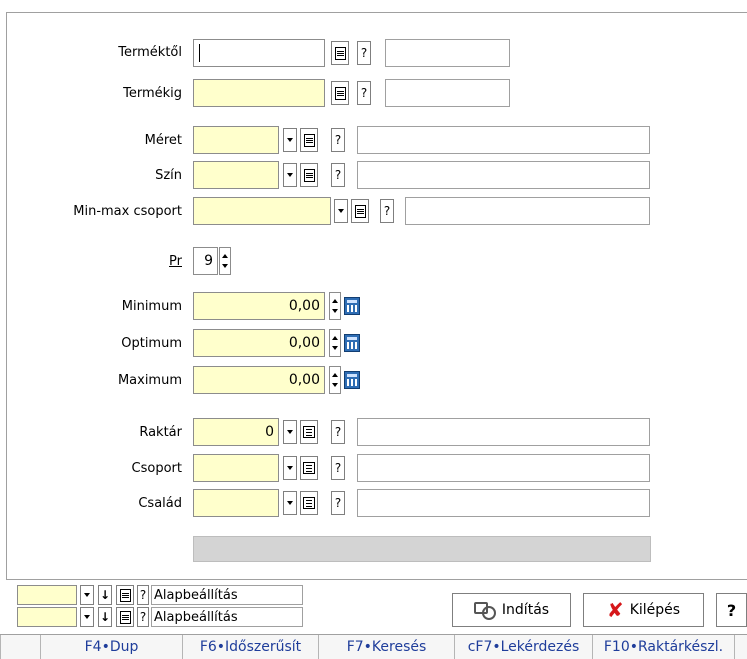 Image resolution: width=747 pixels, height=659 pixels. I want to click on arrow-down-icon: ↓, so click(105, 617).